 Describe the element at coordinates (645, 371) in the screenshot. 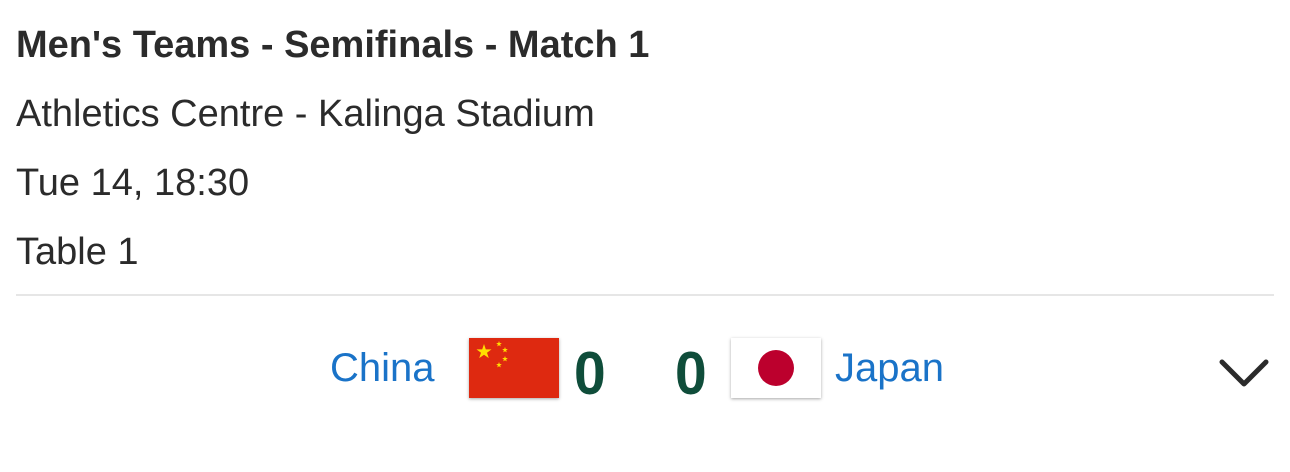

I see `scoreline-row: China 0 0 Japan` at that location.